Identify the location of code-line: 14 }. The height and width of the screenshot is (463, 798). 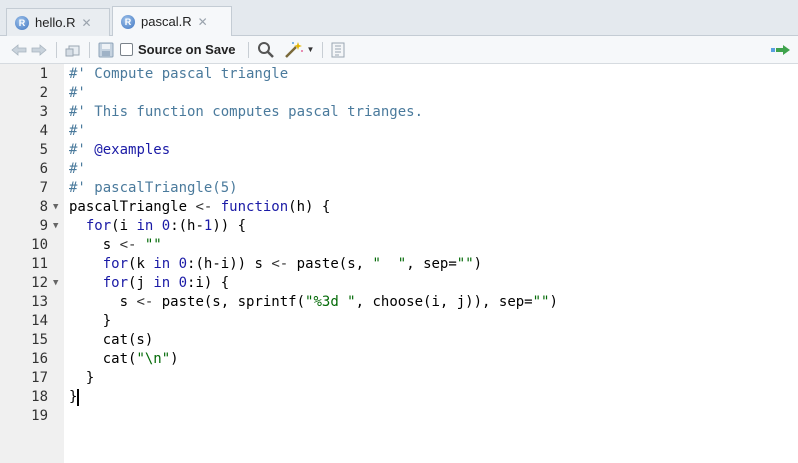
(399, 321).